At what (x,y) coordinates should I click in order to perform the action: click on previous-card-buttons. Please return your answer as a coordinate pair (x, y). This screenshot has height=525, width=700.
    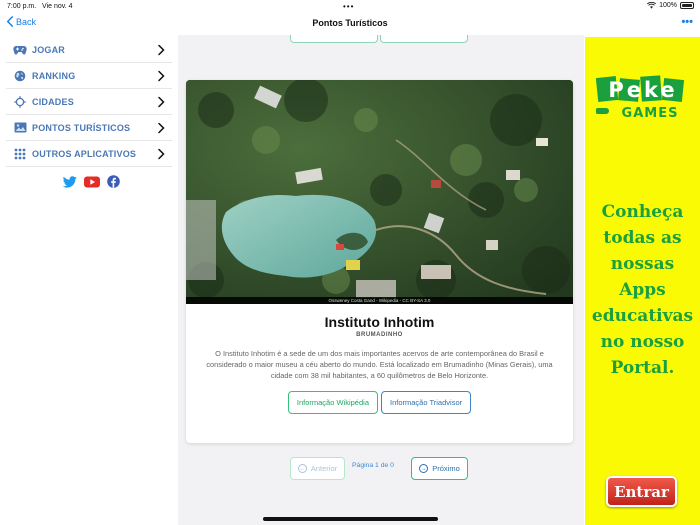
    Looking at the image, I should click on (379, 39).